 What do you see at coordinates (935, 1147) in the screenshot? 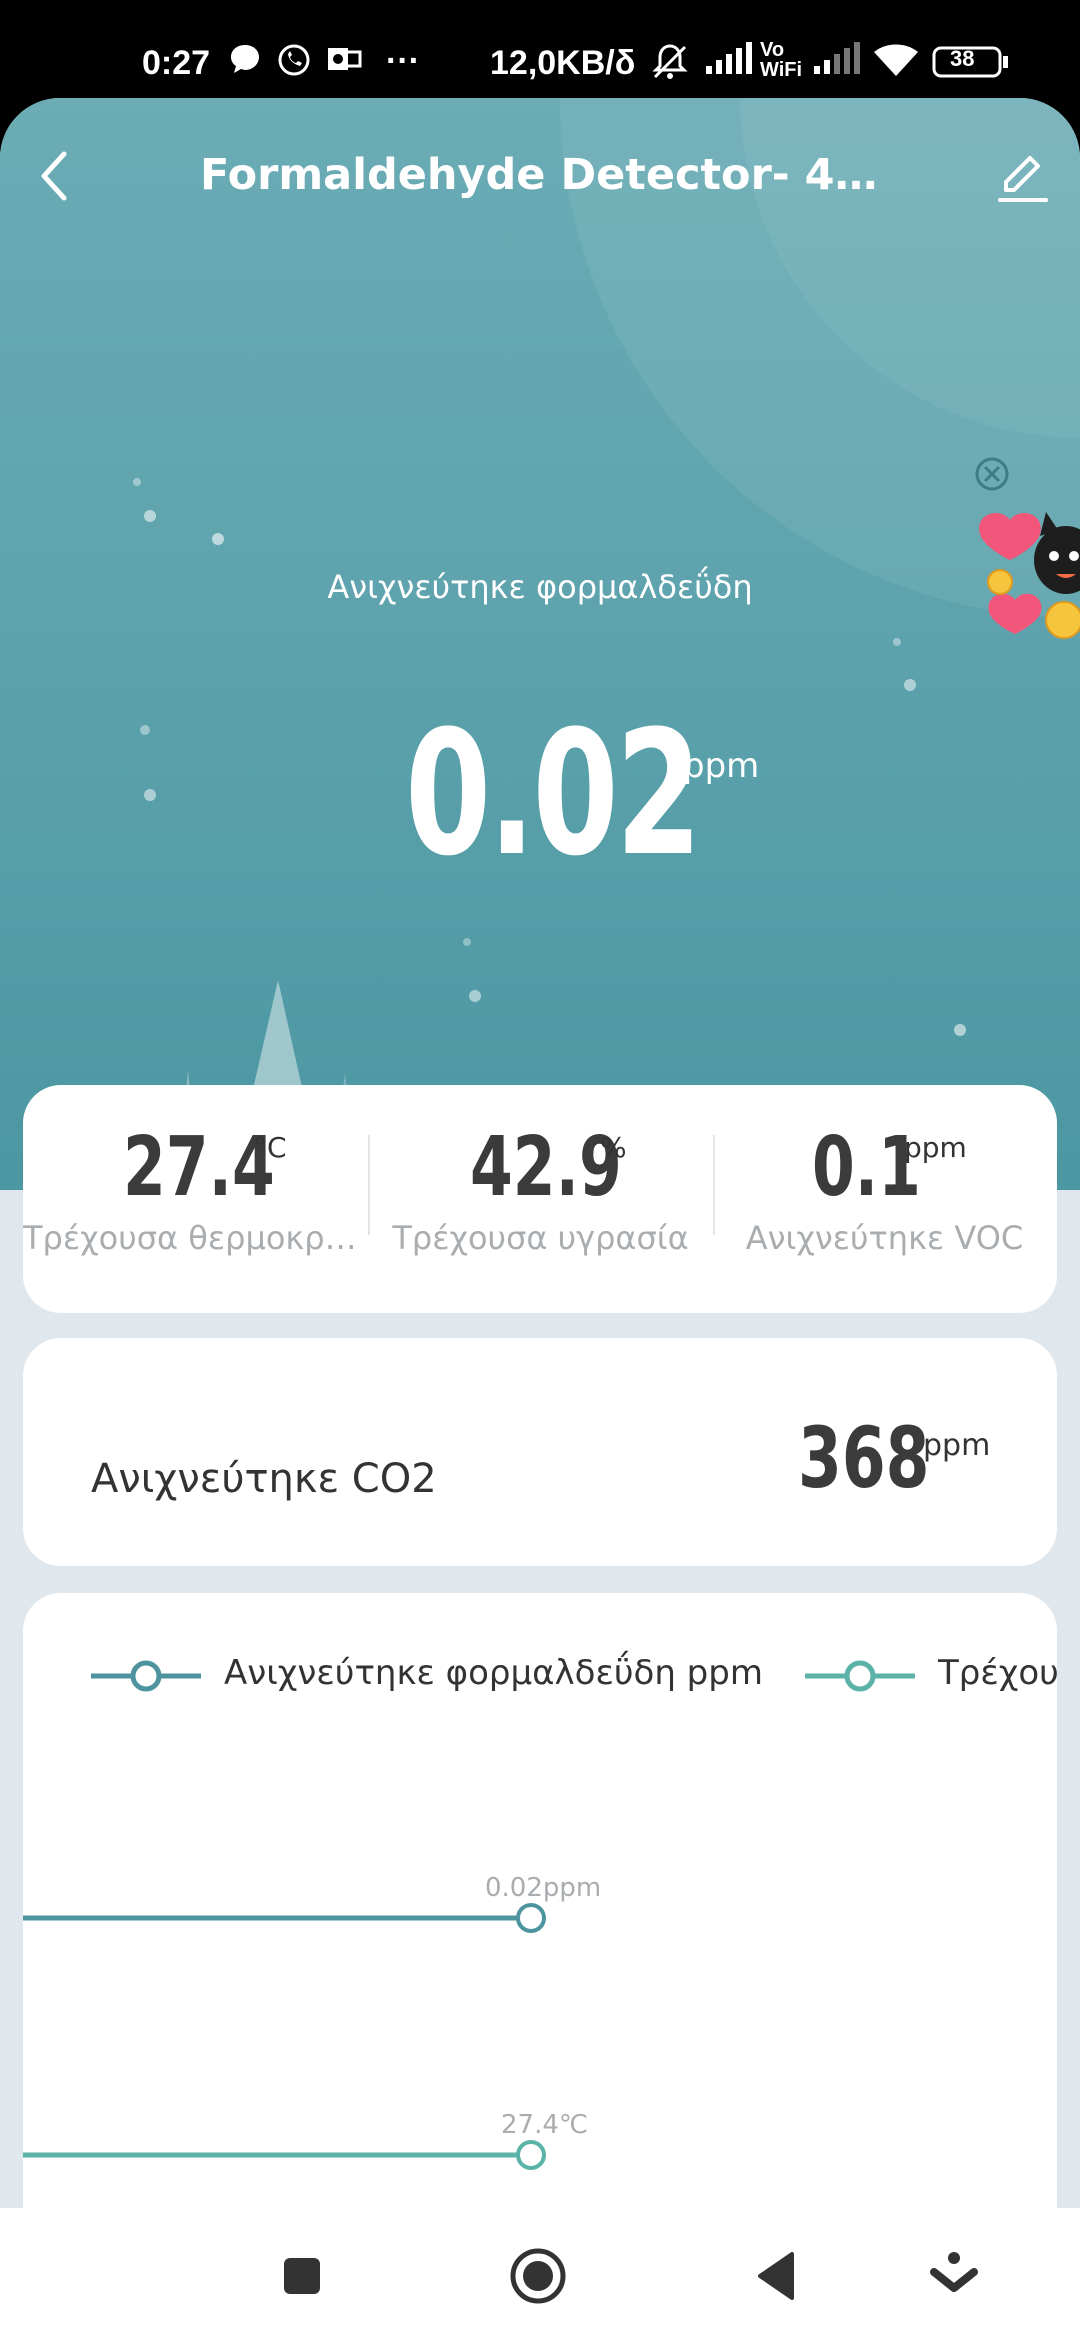
I see `voc-unit: ppm` at bounding box center [935, 1147].